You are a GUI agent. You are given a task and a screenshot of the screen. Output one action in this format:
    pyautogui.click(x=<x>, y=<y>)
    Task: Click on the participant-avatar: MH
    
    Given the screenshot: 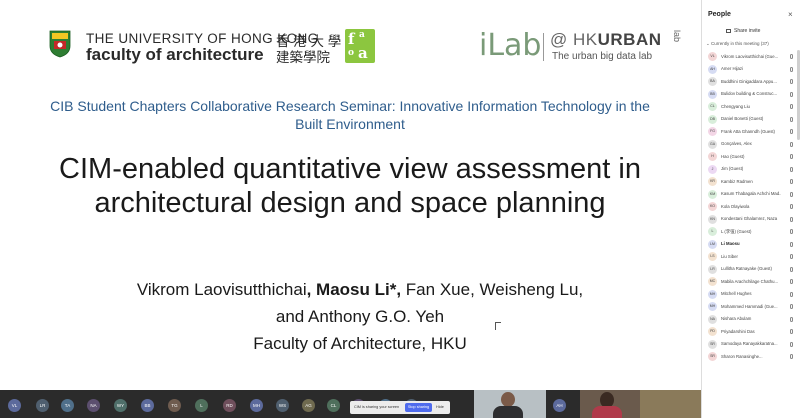 What is the action you would take?
    pyautogui.click(x=256, y=405)
    